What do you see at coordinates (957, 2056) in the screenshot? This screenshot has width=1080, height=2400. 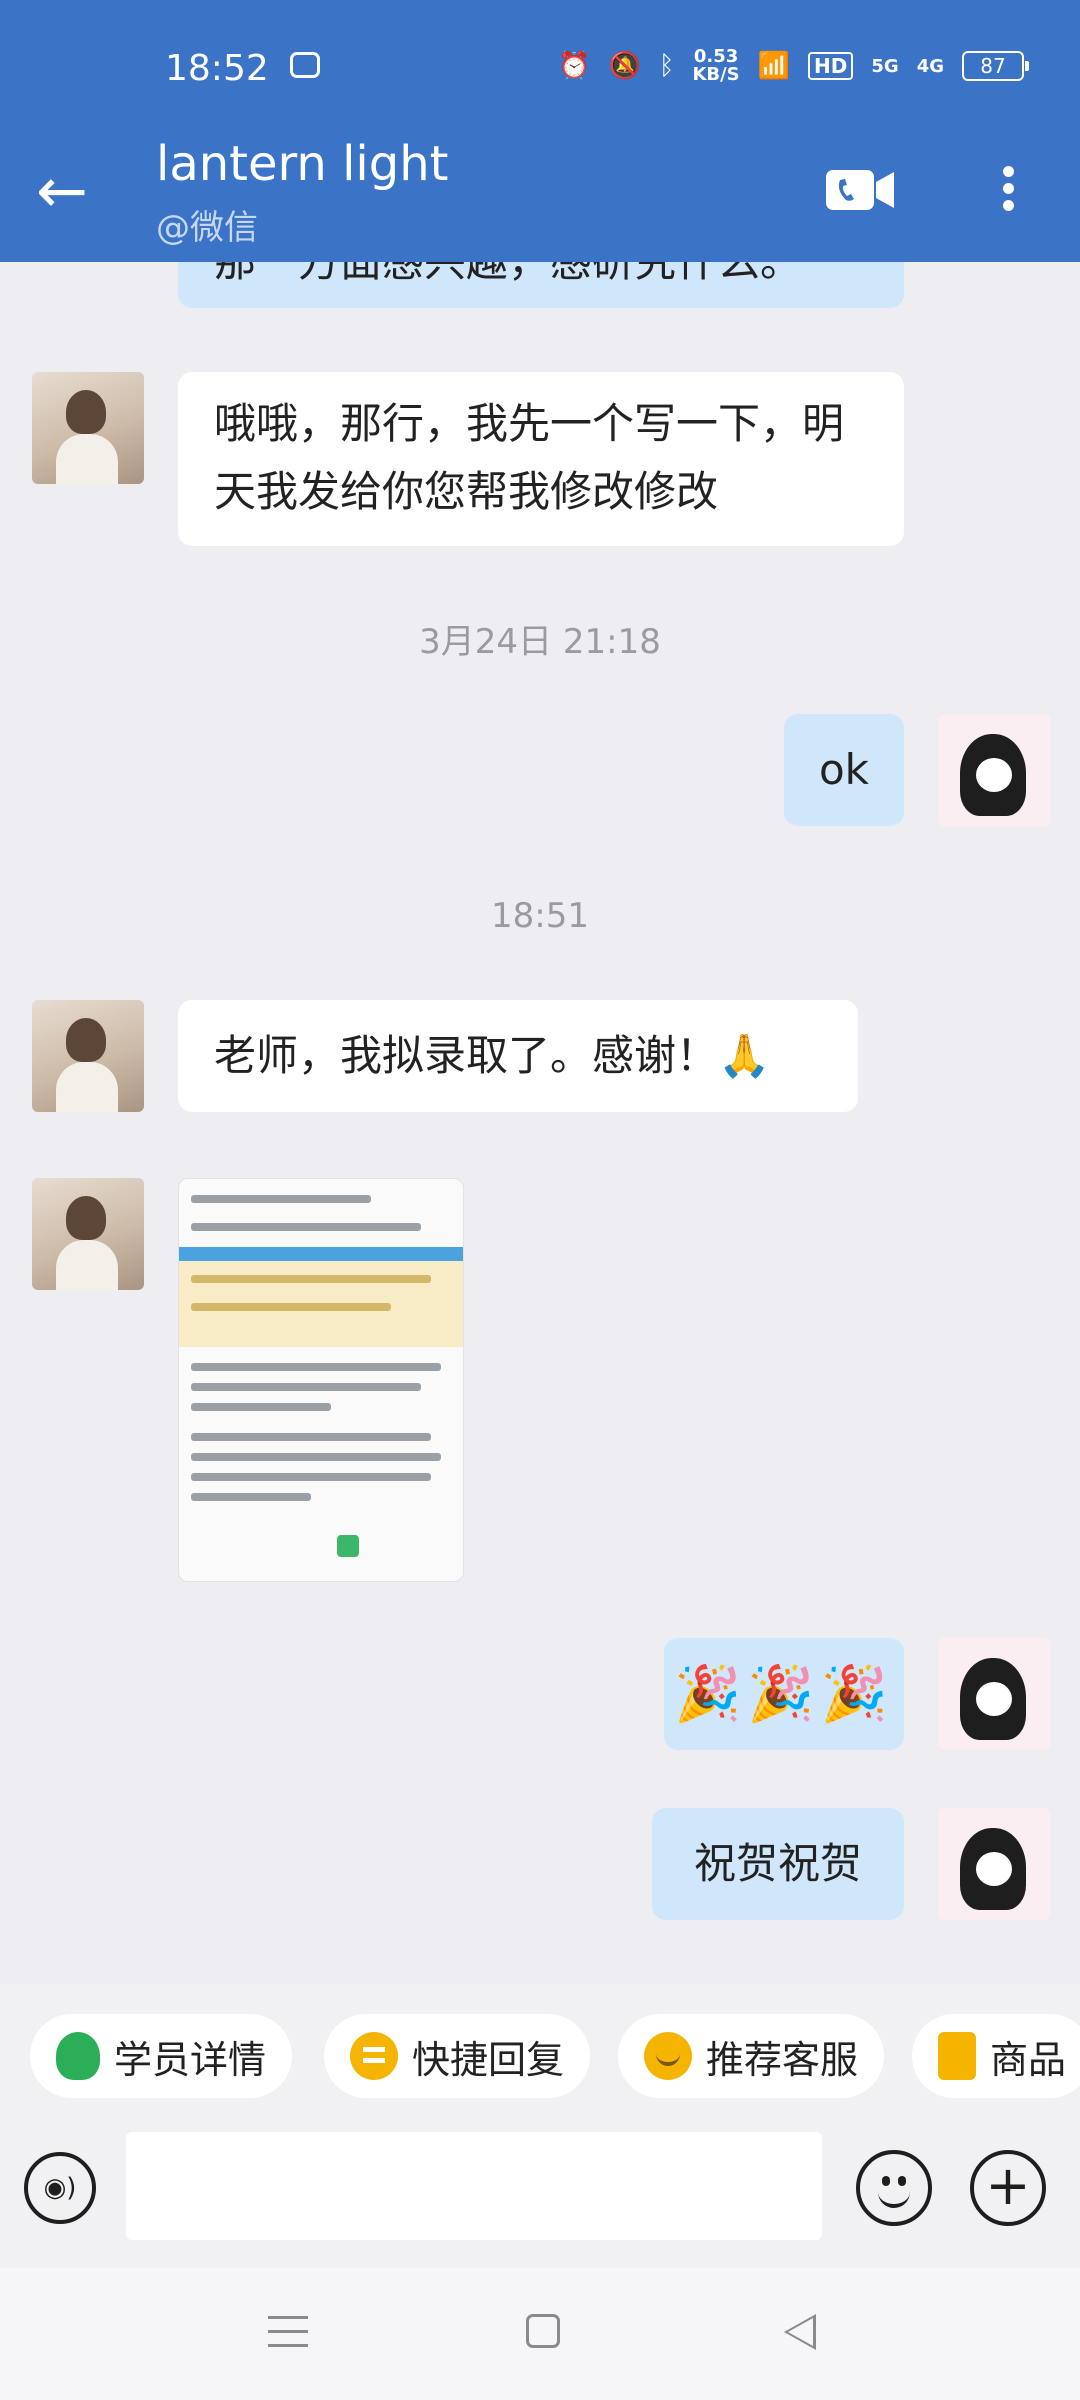 I see `goods-icon` at bounding box center [957, 2056].